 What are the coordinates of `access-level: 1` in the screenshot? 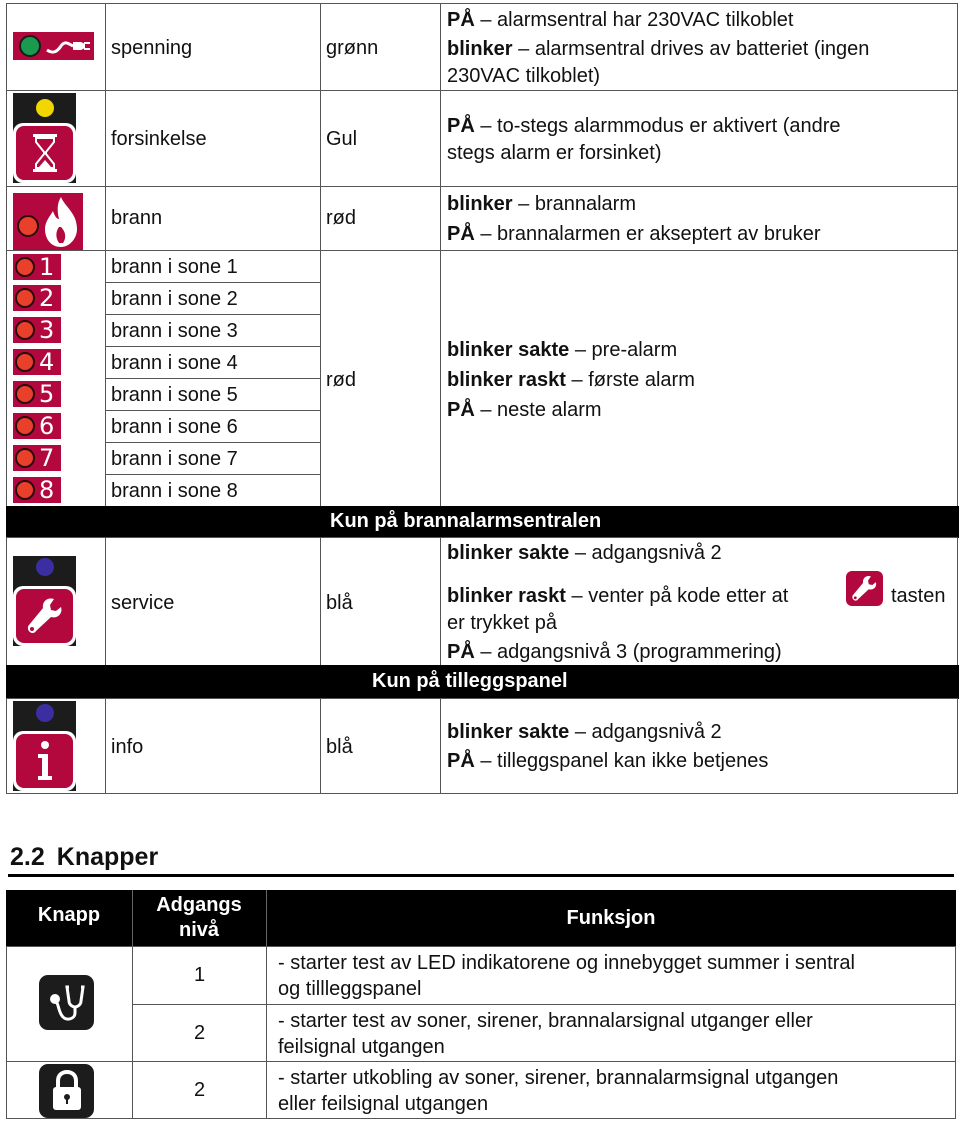 It's located at (199, 975).